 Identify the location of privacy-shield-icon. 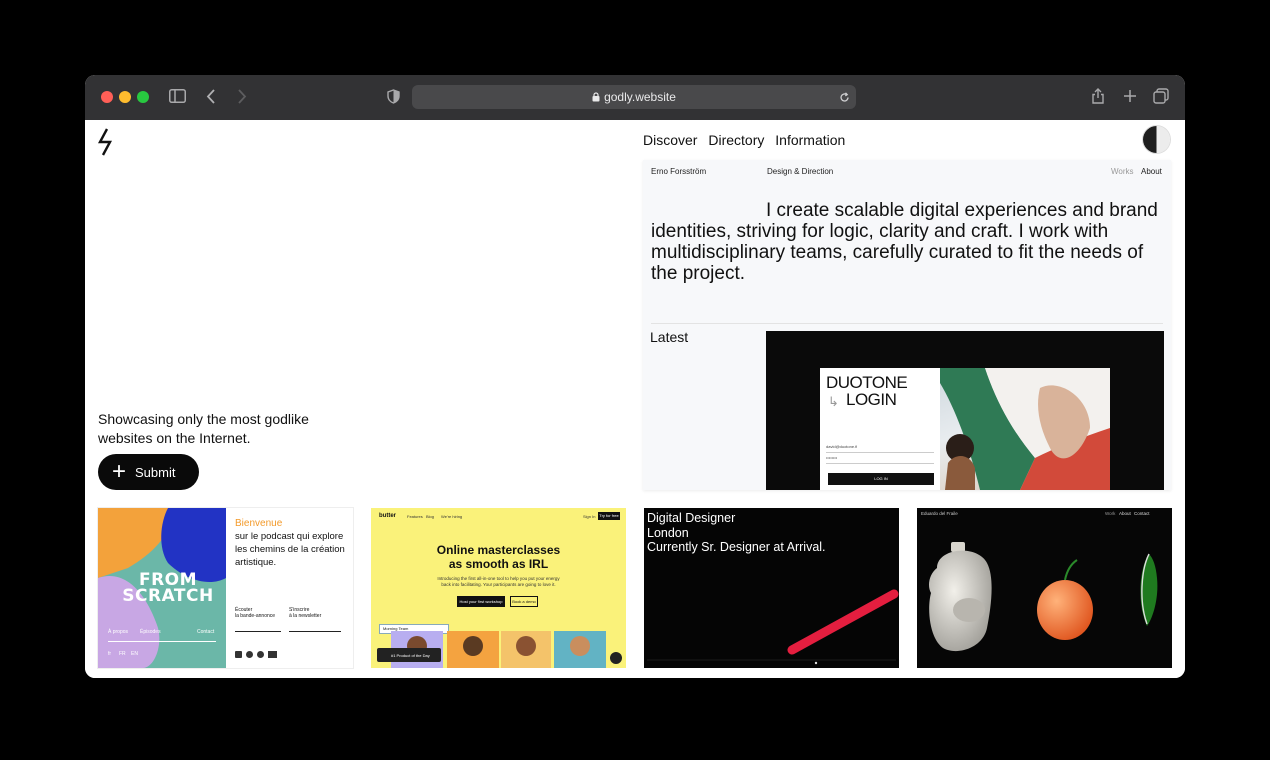
(393, 96).